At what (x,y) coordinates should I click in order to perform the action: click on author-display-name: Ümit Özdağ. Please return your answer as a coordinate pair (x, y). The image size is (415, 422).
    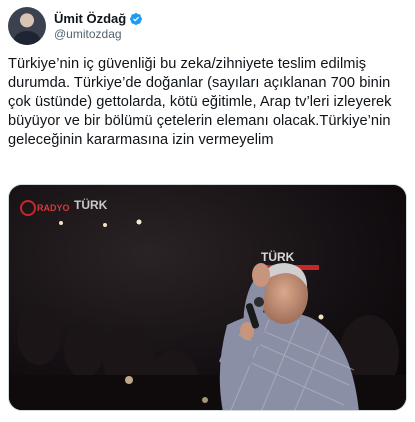
    Looking at the image, I should click on (90, 19).